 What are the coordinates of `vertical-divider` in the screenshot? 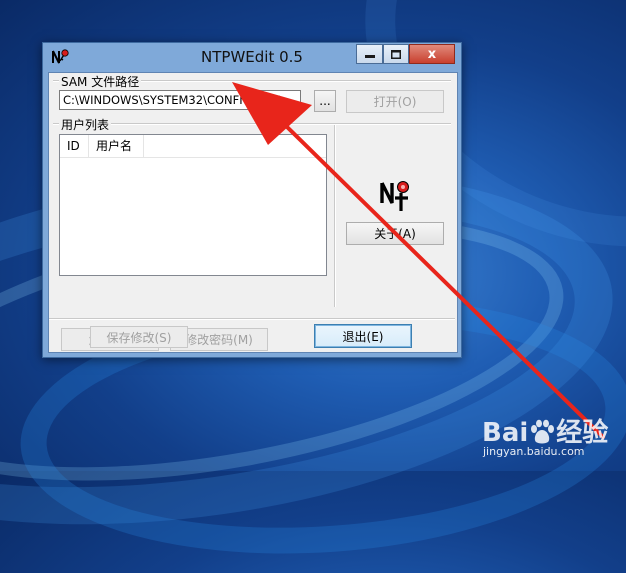 It's located at (335, 216).